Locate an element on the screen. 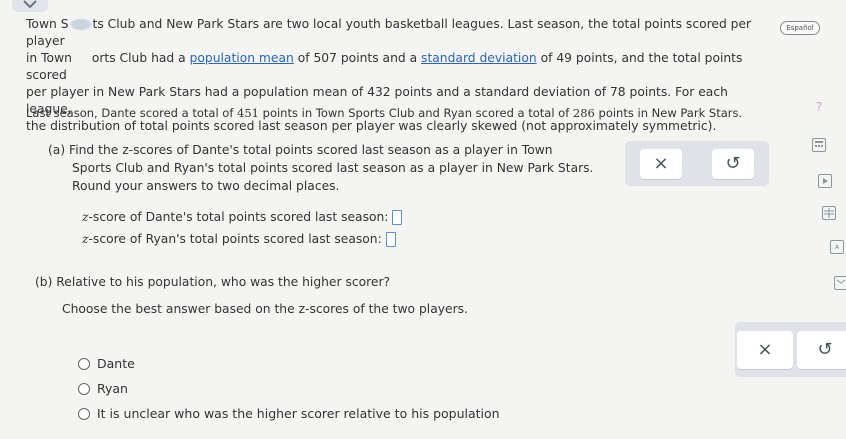  ryan-z-input is located at coordinates (390, 239).